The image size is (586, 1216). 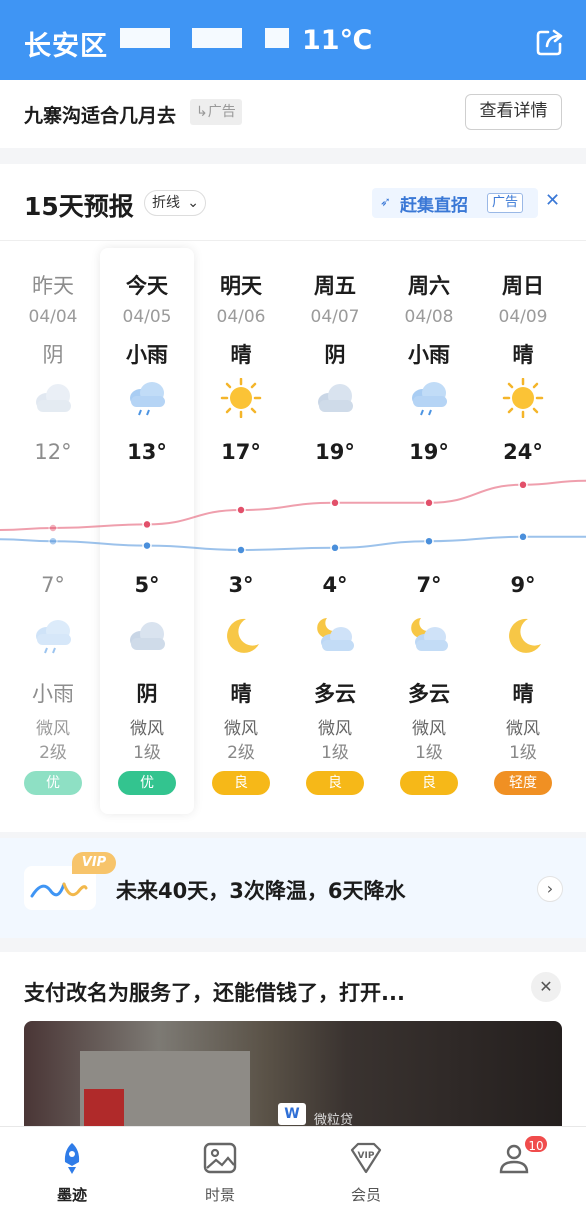 I want to click on svg-text: VIP, so click(x=366, y=1156).